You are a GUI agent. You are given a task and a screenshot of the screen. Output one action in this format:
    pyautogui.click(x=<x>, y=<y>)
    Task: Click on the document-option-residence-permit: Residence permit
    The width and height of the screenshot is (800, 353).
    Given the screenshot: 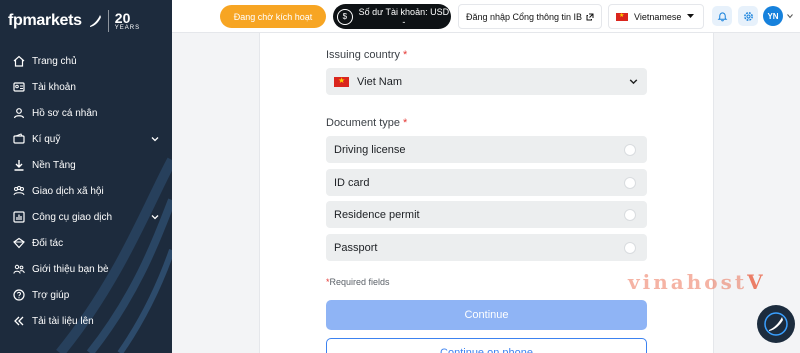 What is the action you would take?
    pyautogui.click(x=486, y=214)
    